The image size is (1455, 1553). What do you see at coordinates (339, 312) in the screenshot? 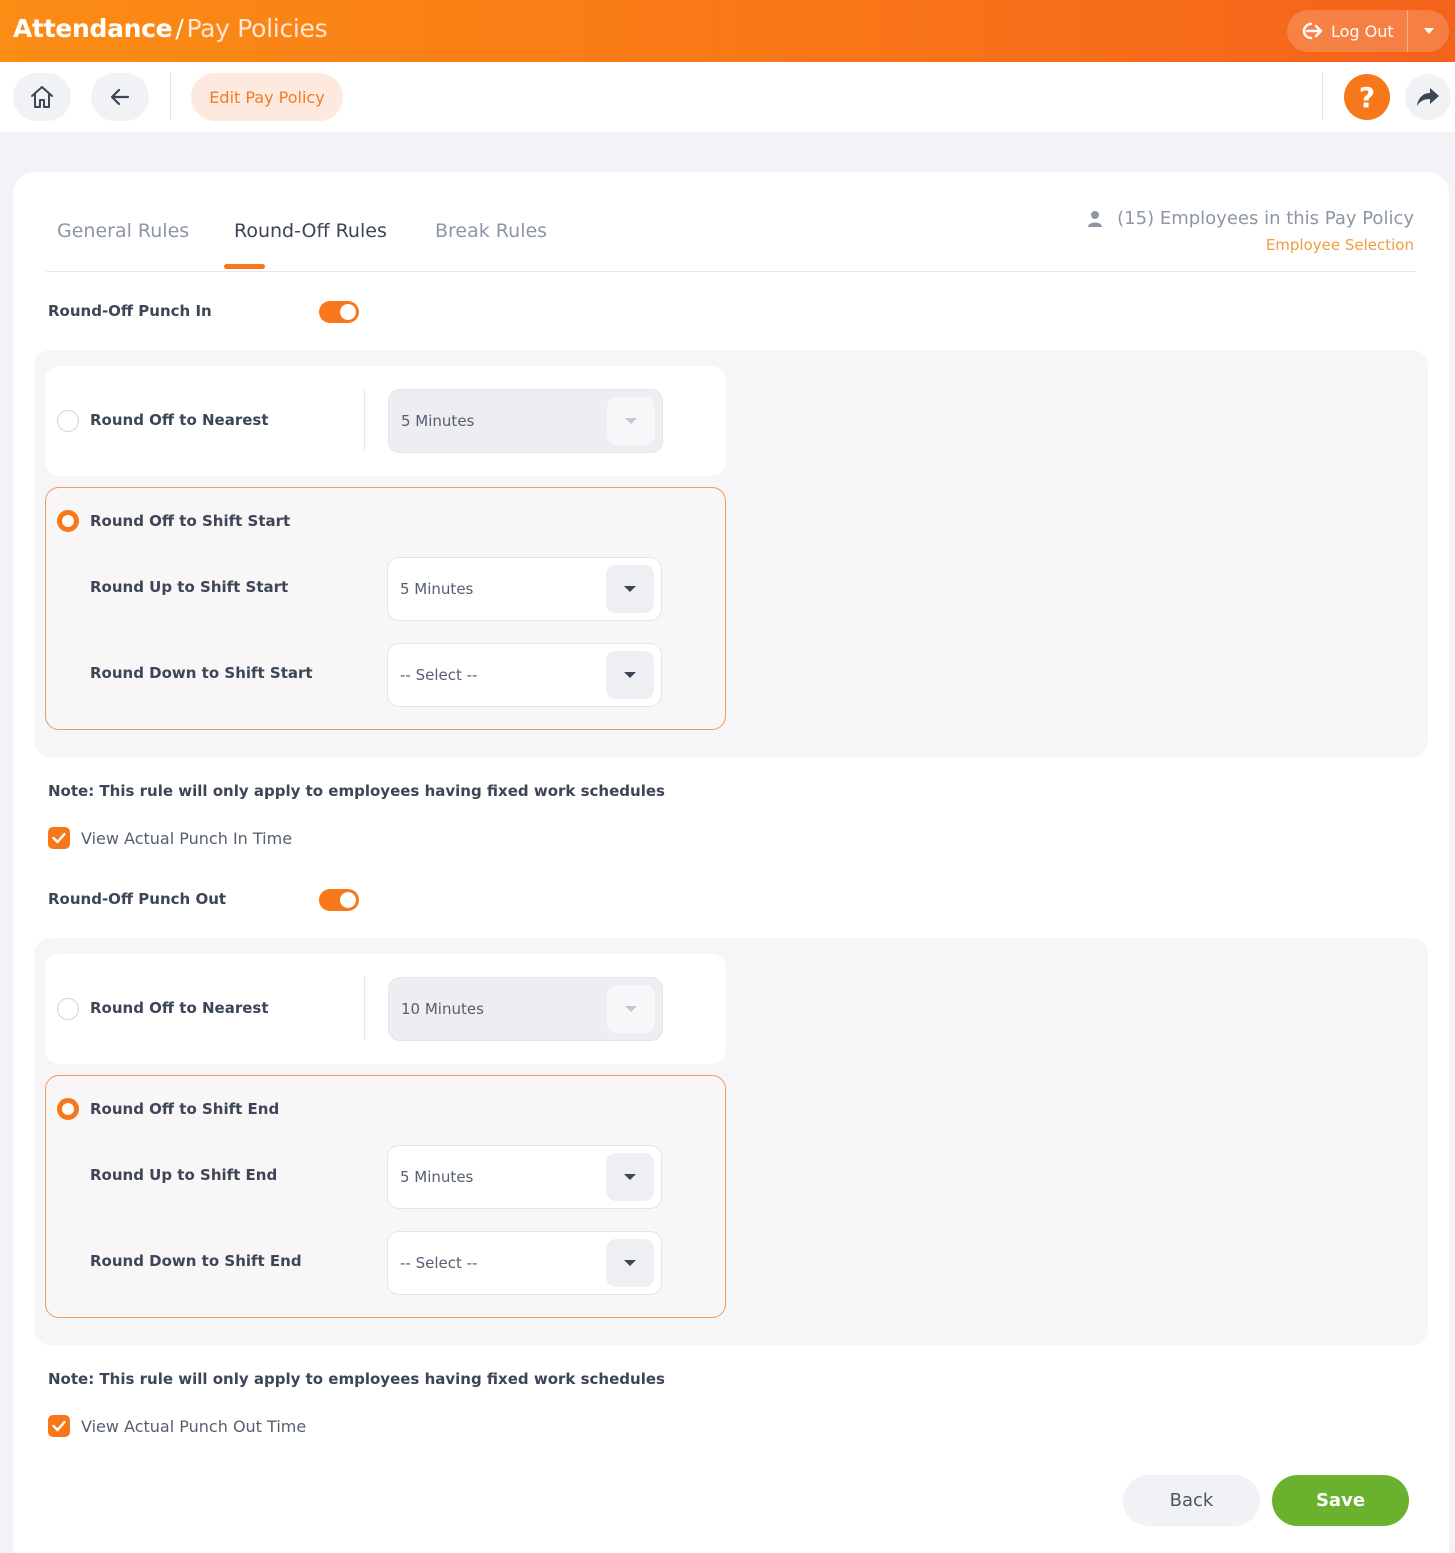
I see `punch-in-toggle` at bounding box center [339, 312].